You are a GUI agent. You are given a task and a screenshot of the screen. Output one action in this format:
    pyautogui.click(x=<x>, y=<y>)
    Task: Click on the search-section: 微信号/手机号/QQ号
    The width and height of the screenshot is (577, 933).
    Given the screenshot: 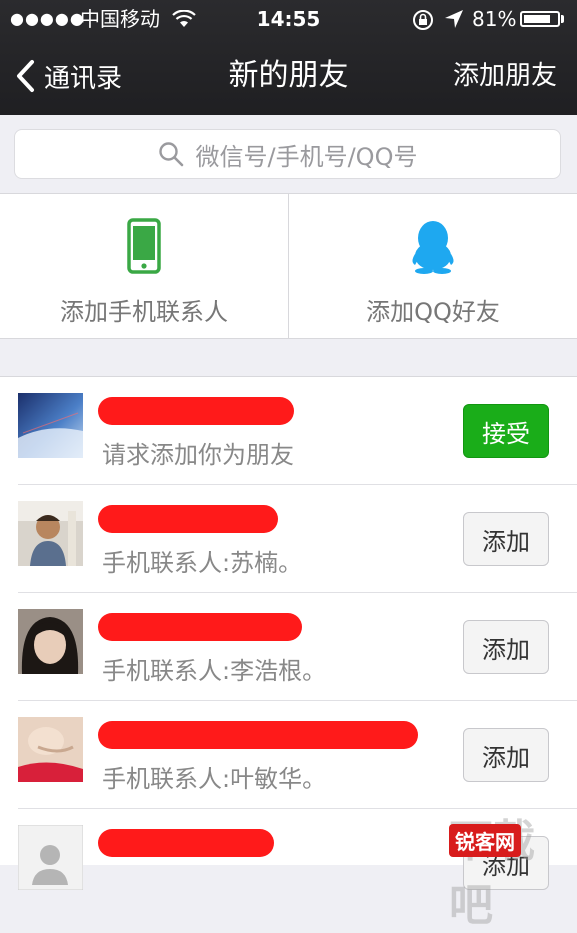 What is the action you would take?
    pyautogui.click(x=288, y=154)
    